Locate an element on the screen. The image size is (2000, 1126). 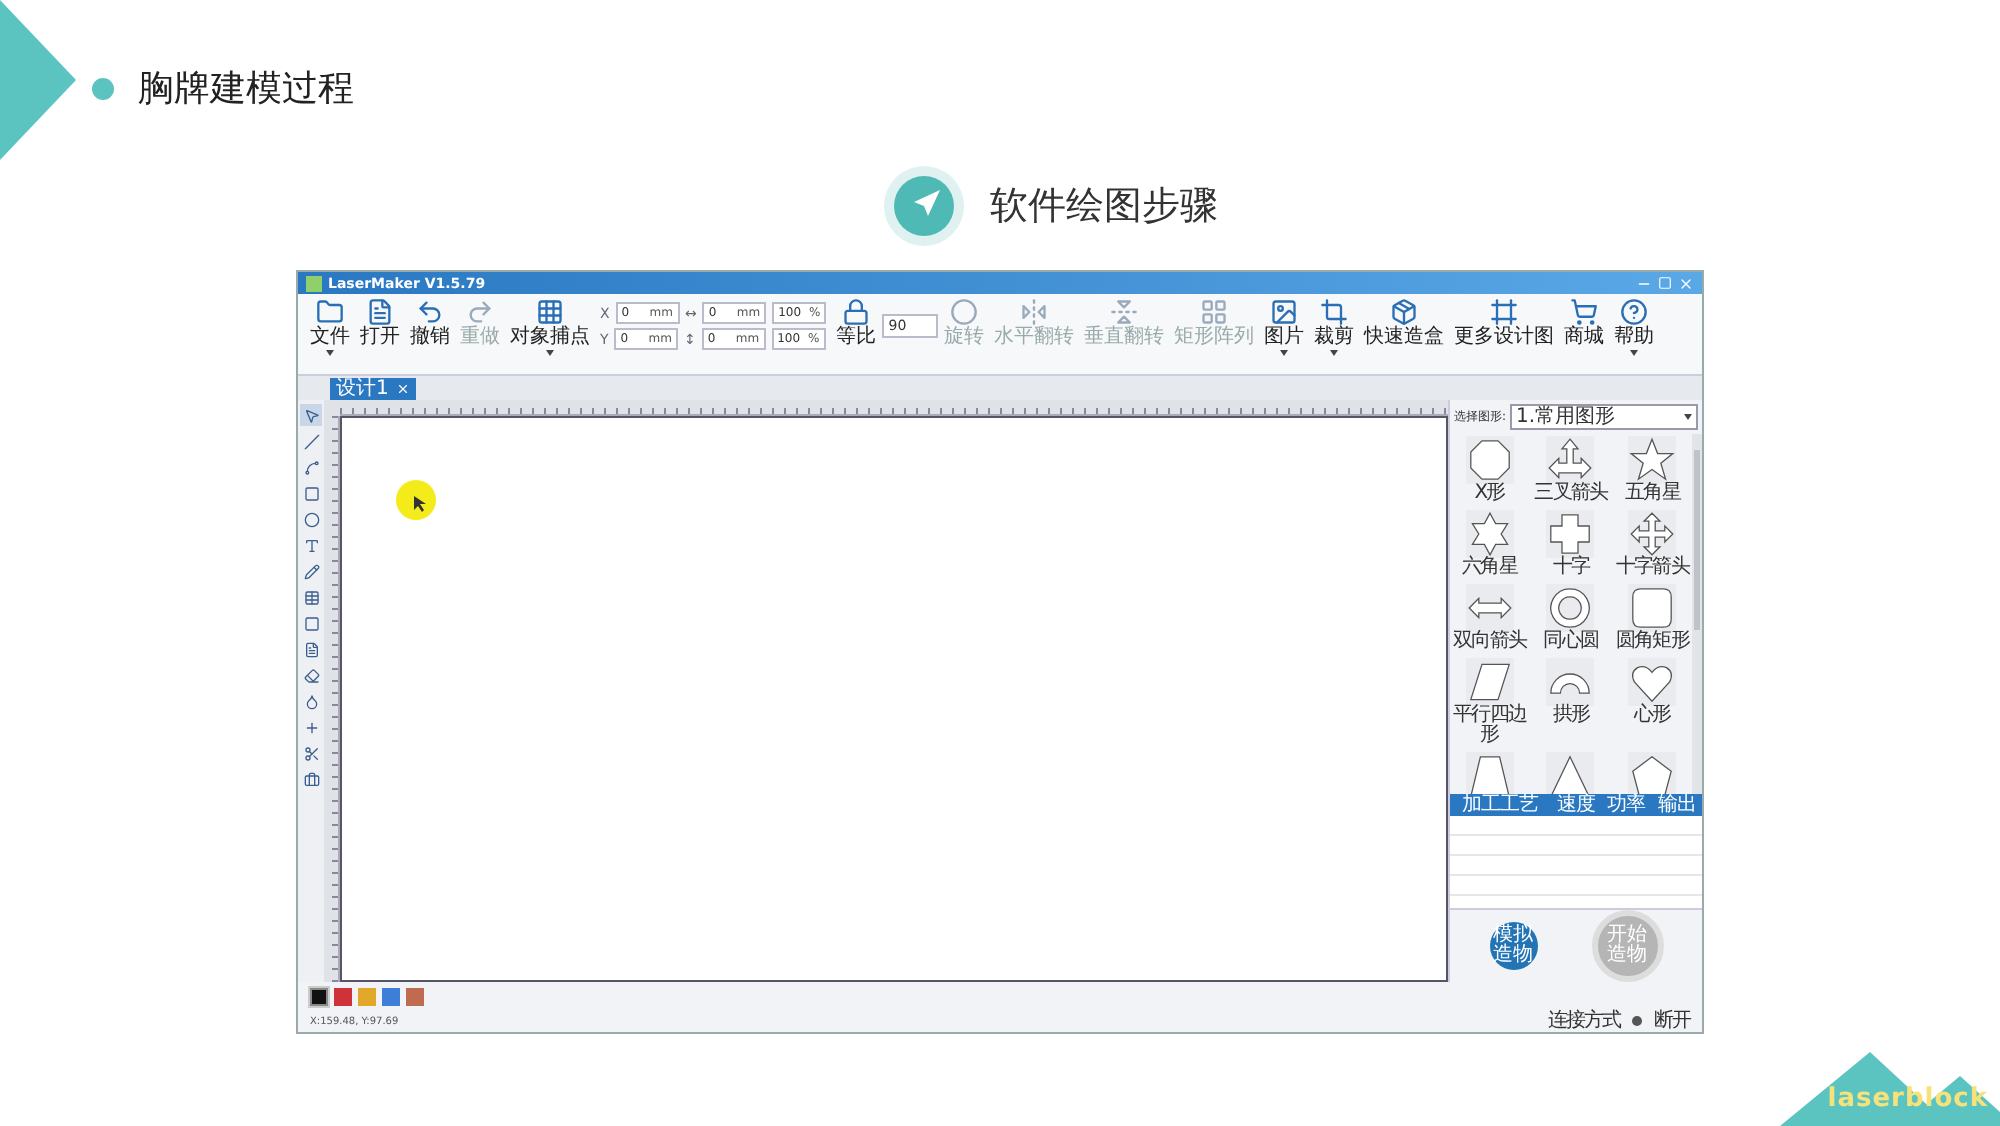
shape-item: 心形 is located at coordinates (1652, 702).